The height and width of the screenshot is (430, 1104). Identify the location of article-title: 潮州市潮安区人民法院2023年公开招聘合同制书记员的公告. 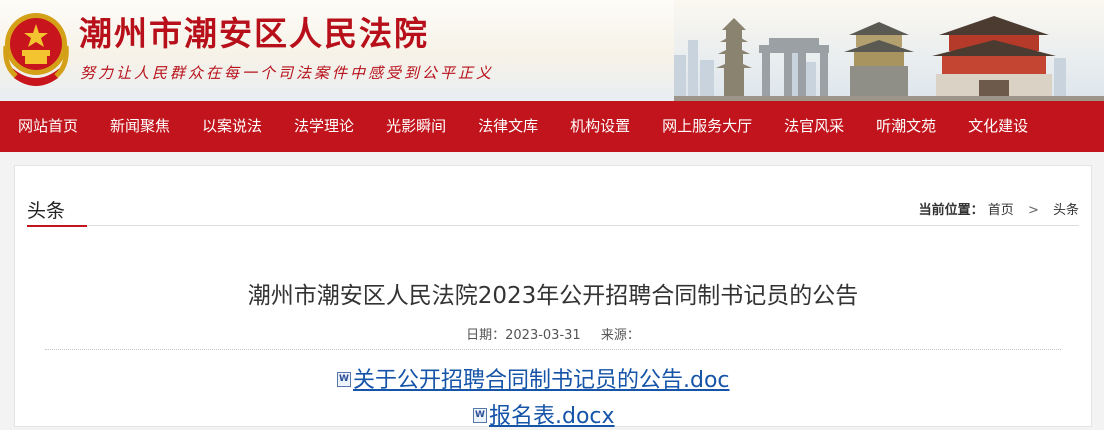
(553, 296).